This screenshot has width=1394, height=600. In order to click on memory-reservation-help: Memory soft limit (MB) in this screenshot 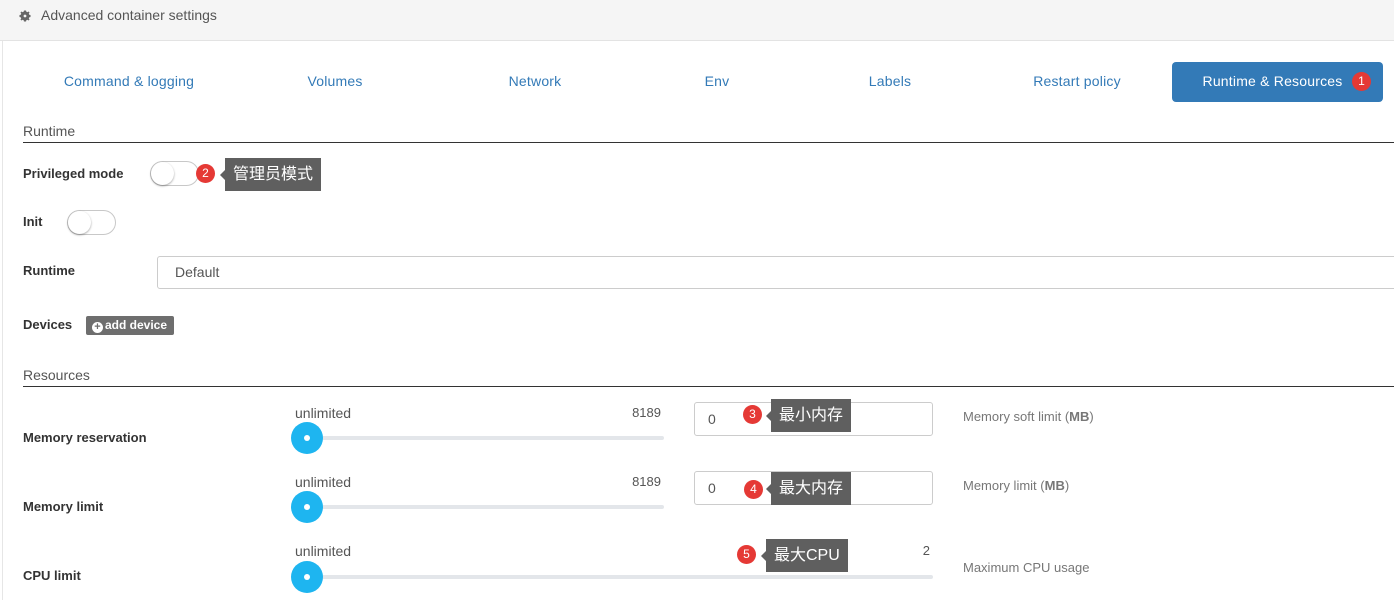, I will do `click(1028, 416)`.